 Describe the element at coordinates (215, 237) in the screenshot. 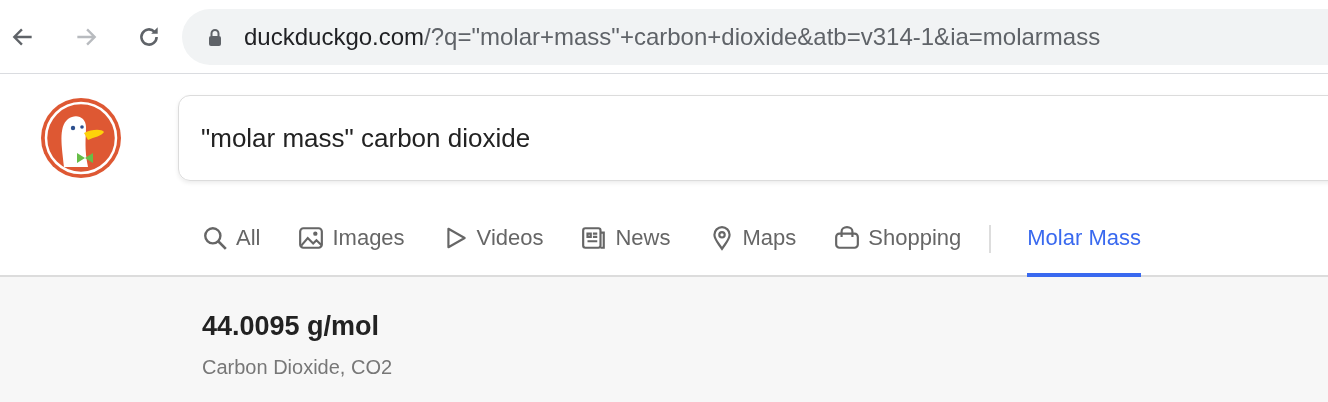

I see `search-icon` at that location.